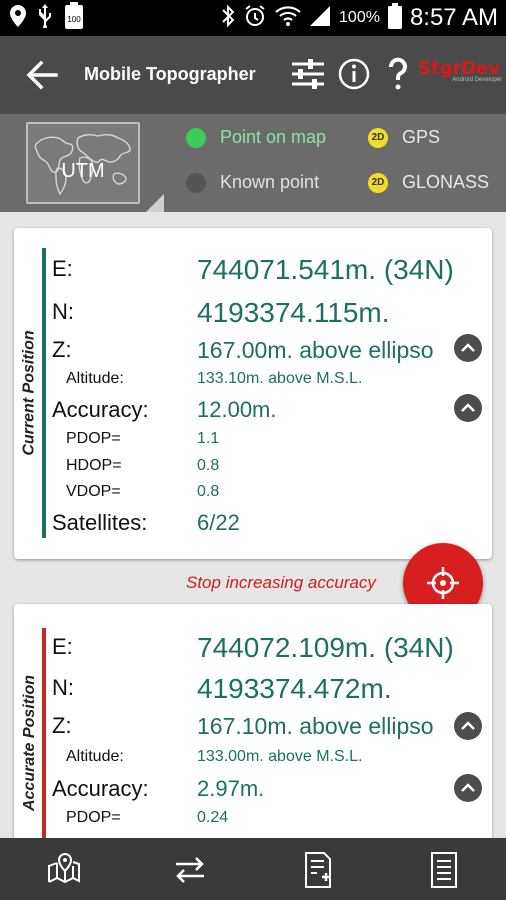 Image resolution: width=506 pixels, height=900 pixels. Describe the element at coordinates (280, 378) in the screenshot. I see `altitude-value: 133.10m. above M.S.L.` at that location.